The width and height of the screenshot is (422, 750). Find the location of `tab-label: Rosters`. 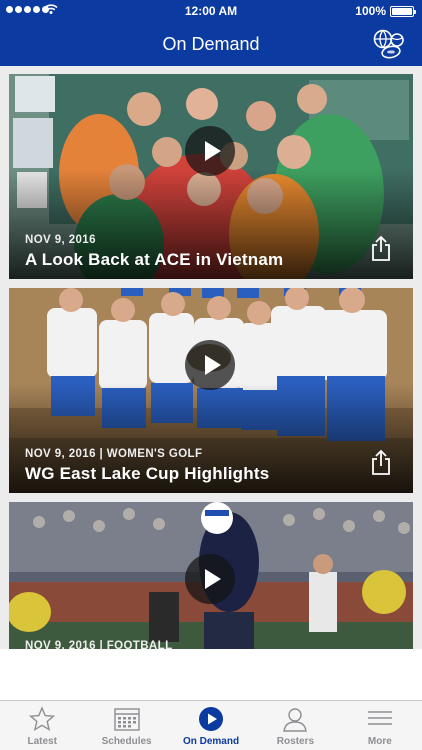

tab-label: Rosters is located at coordinates (295, 741).